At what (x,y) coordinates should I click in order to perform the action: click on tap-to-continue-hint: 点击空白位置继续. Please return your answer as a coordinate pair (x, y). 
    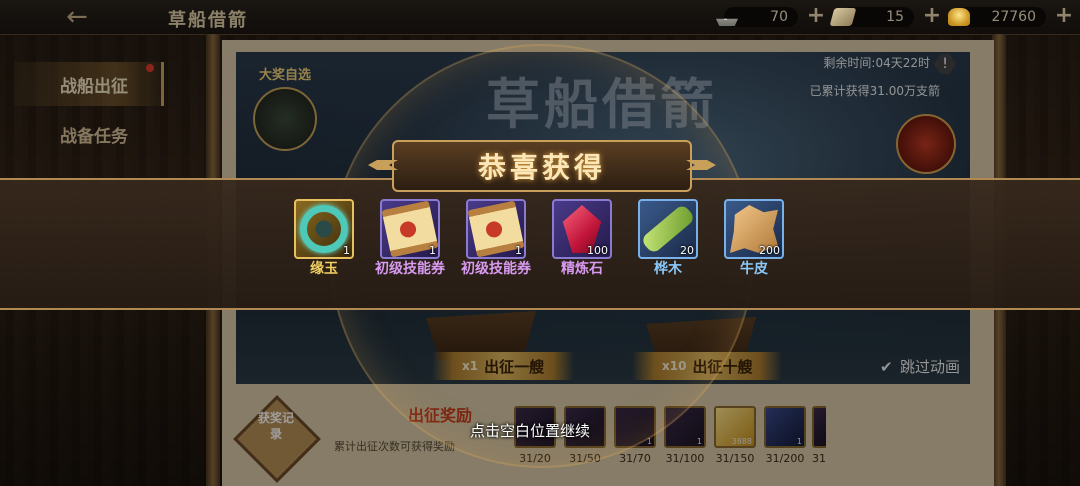
    Looking at the image, I should click on (530, 431).